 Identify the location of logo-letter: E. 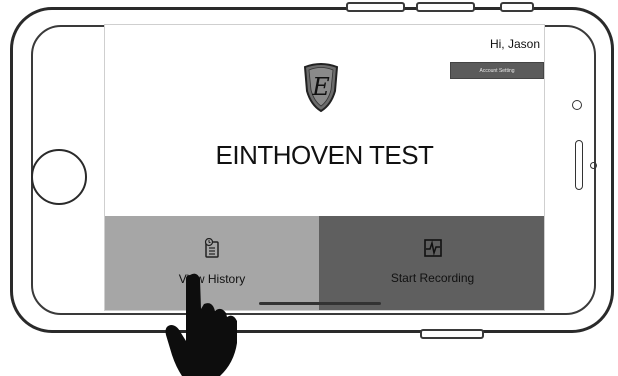
(320, 87).